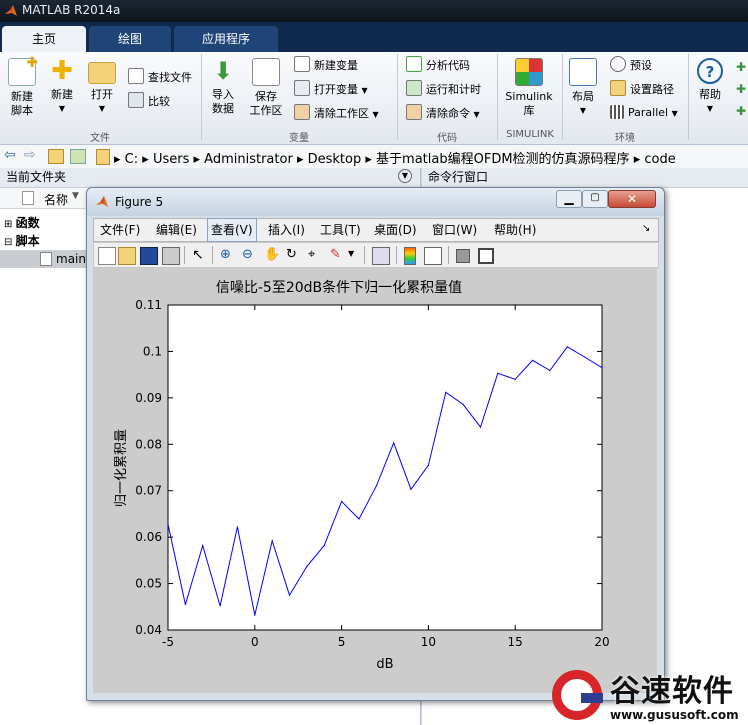 Image resolution: width=748 pixels, height=725 pixels. Describe the element at coordinates (30, 155) in the screenshot. I see `forward-arrow-icon: ⇨` at that location.